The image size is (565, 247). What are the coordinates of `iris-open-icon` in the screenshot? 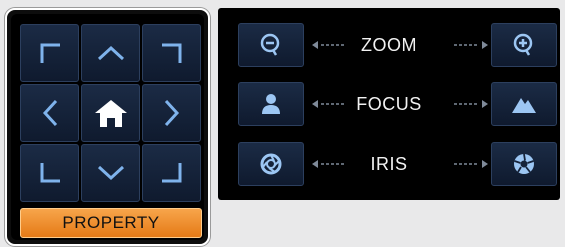 It's located at (524, 163).